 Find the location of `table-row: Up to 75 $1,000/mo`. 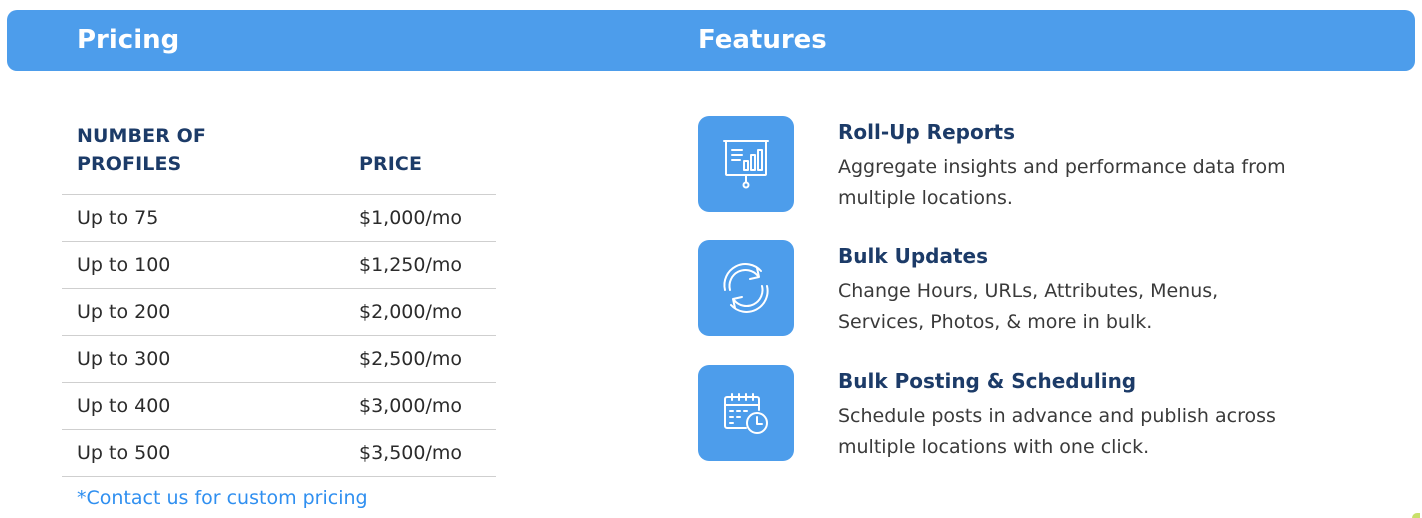

table-row: Up to 75 $1,000/mo is located at coordinates (279, 218).